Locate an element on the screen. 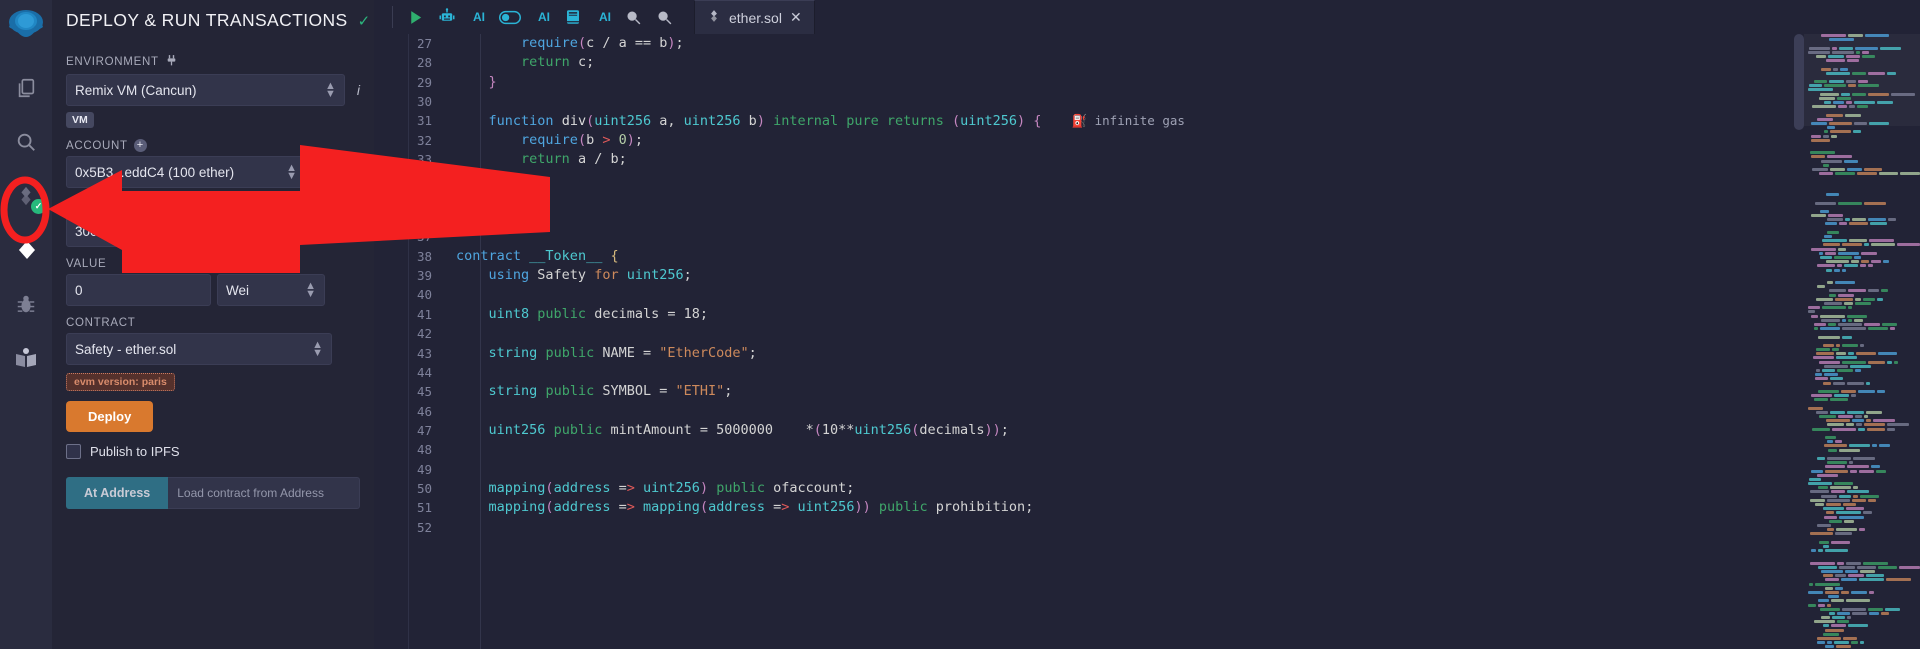  editor-scrollbar is located at coordinates (1799, 341).